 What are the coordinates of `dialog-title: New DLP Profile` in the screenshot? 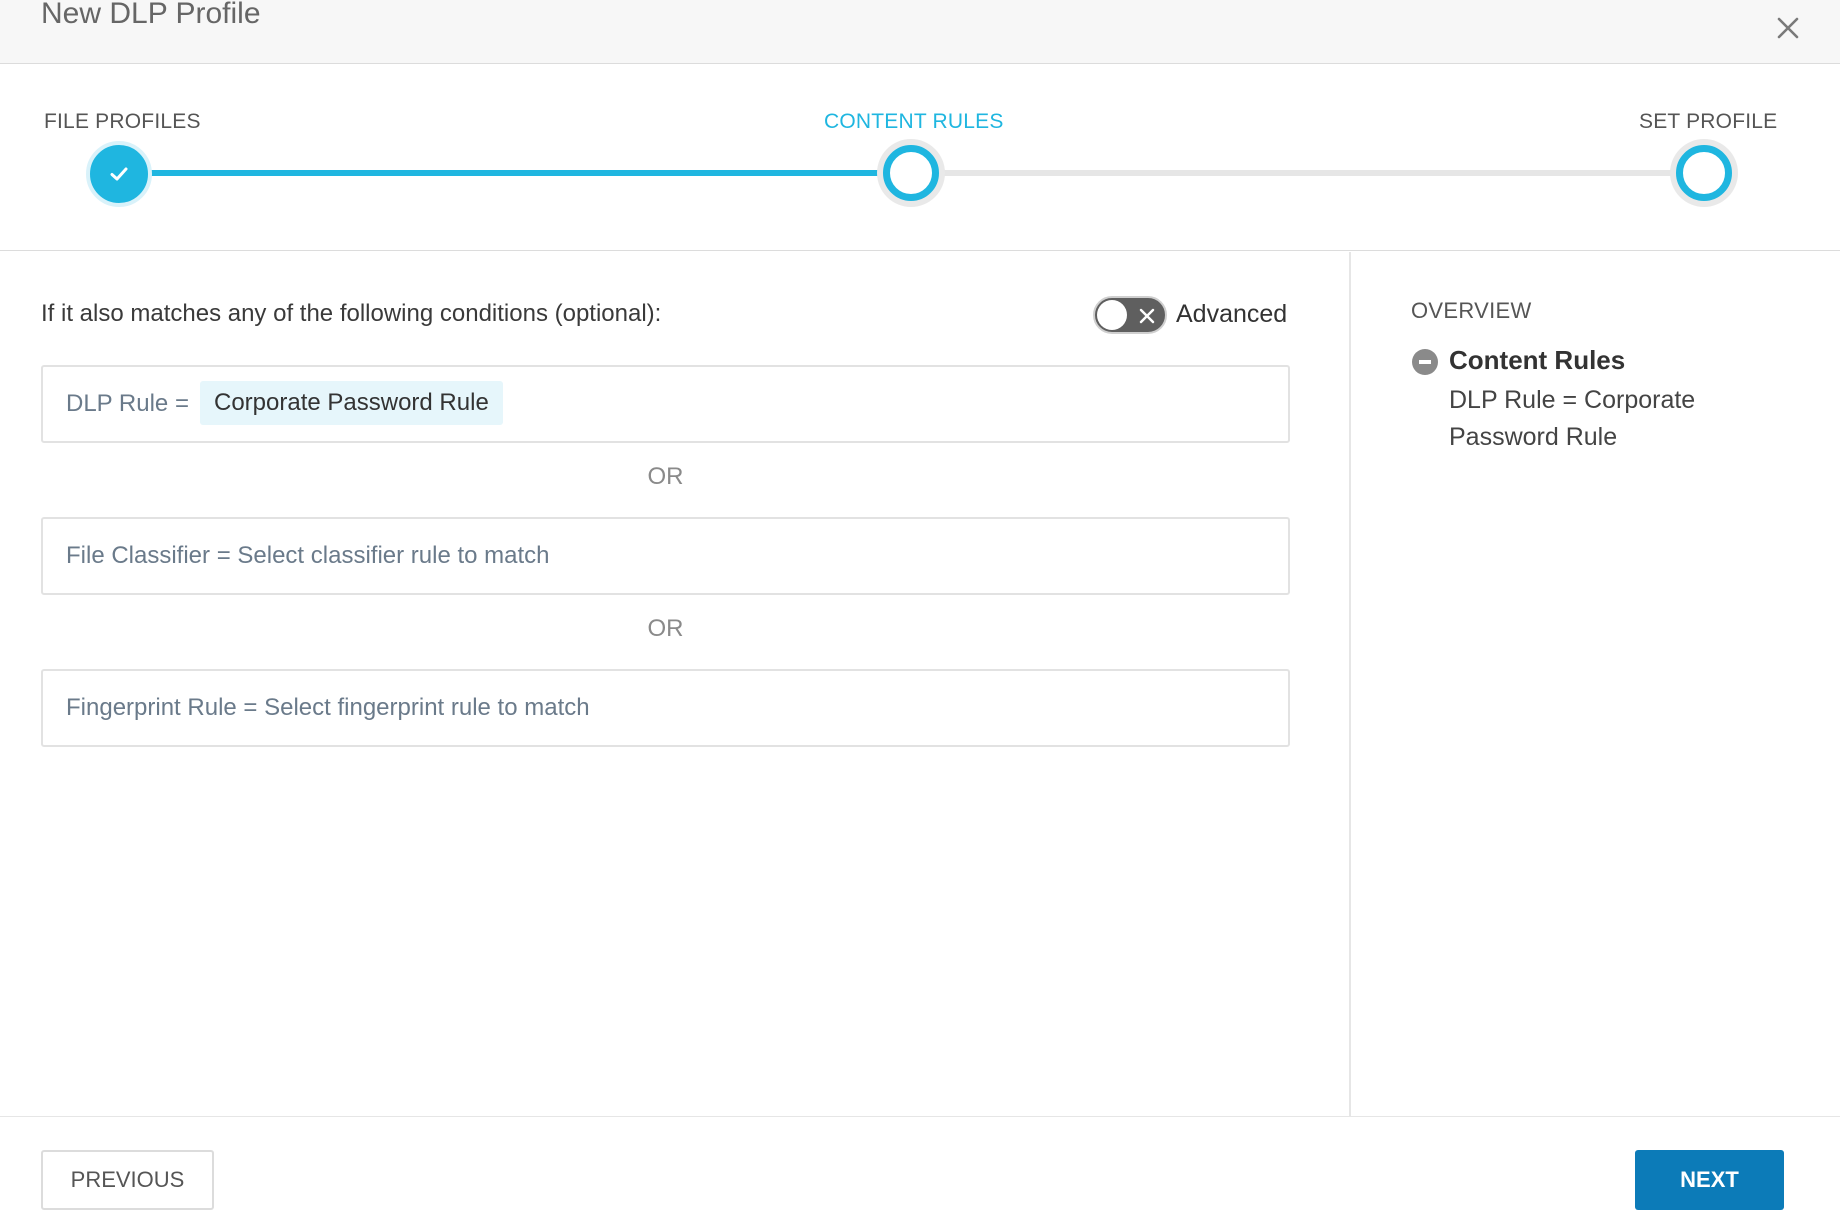 It's located at (151, 15).